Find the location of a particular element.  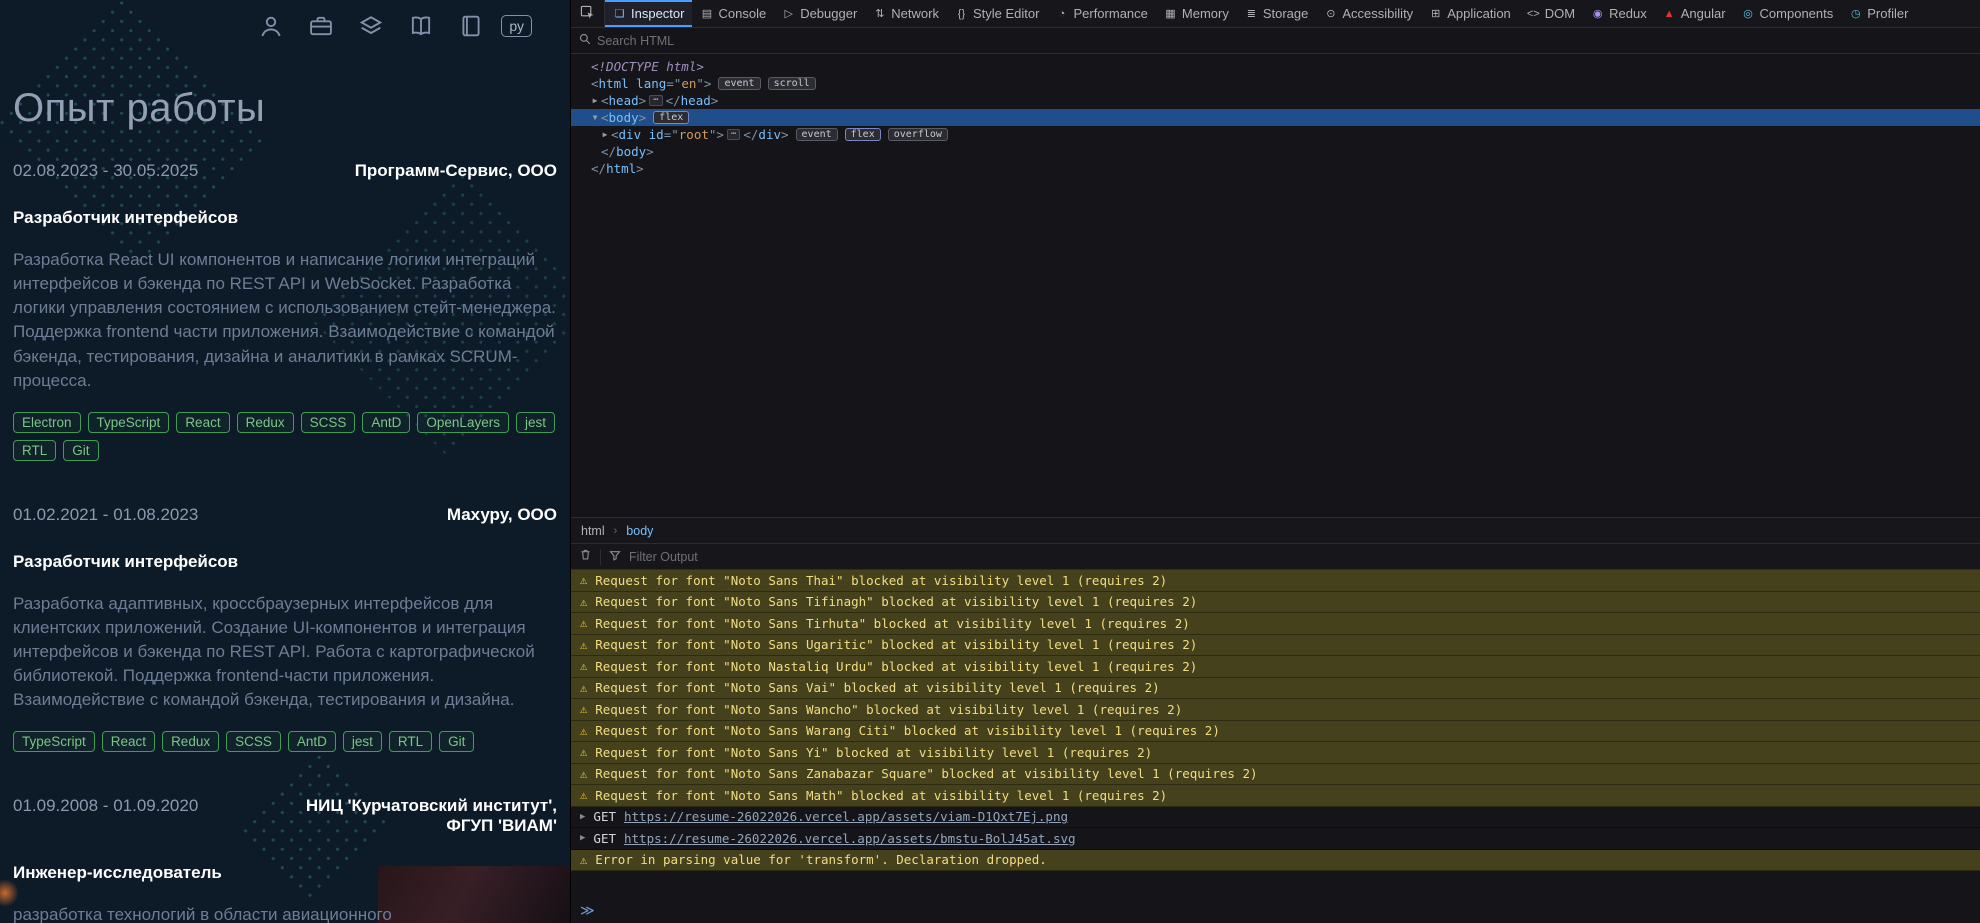

storage-icon: ≣ is located at coordinates (1251, 14).